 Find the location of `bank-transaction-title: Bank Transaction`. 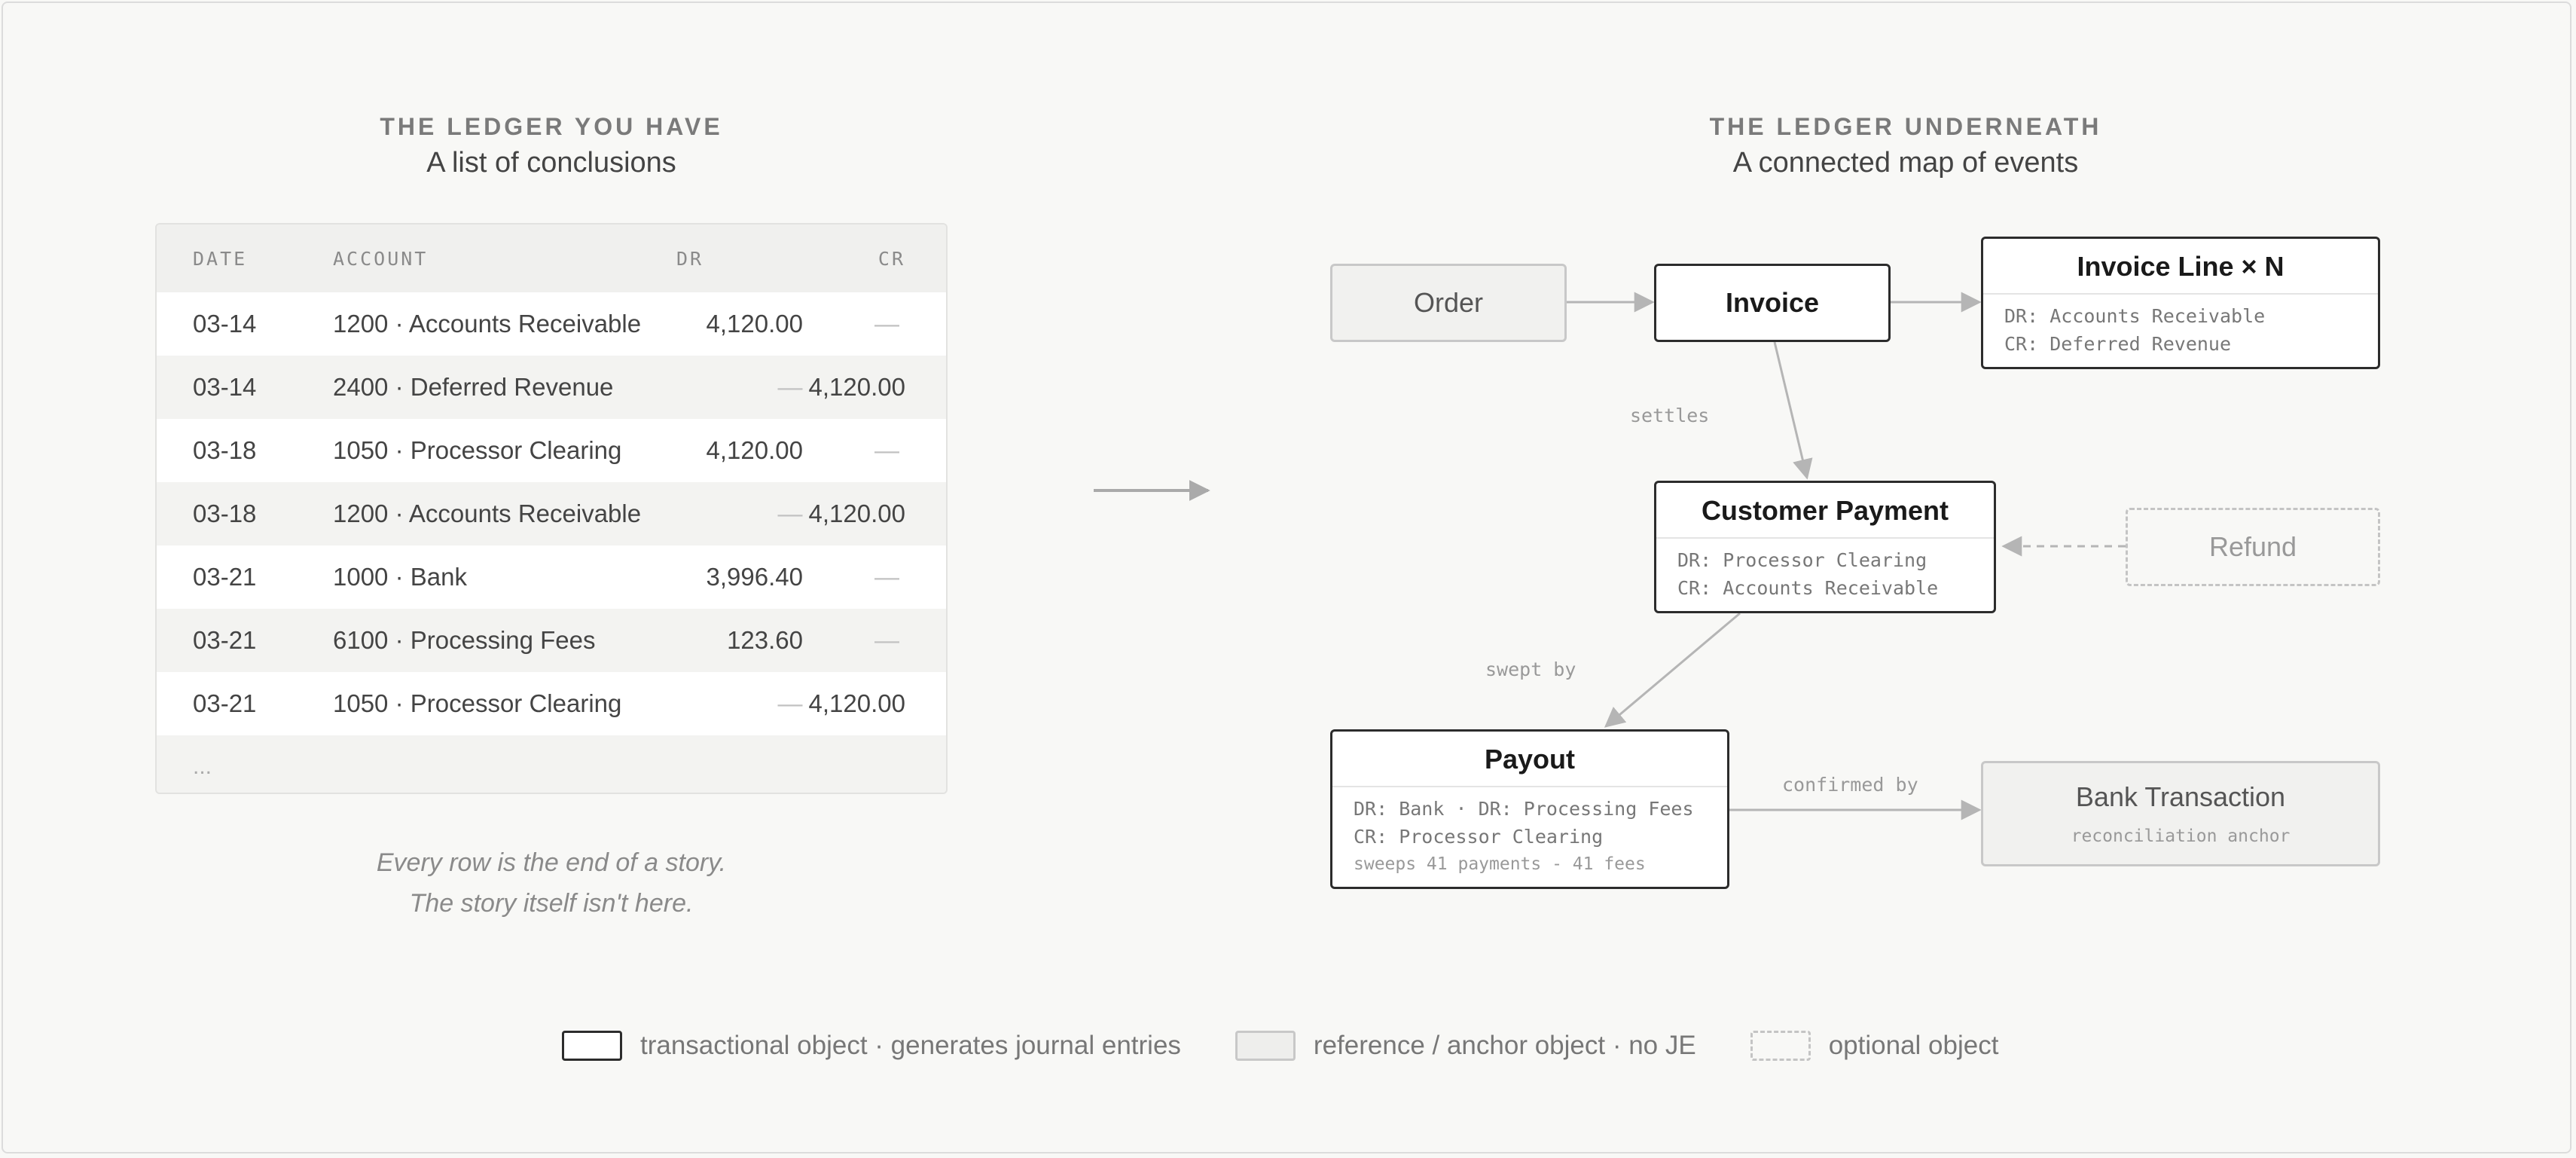

bank-transaction-title: Bank Transaction is located at coordinates (2181, 796).